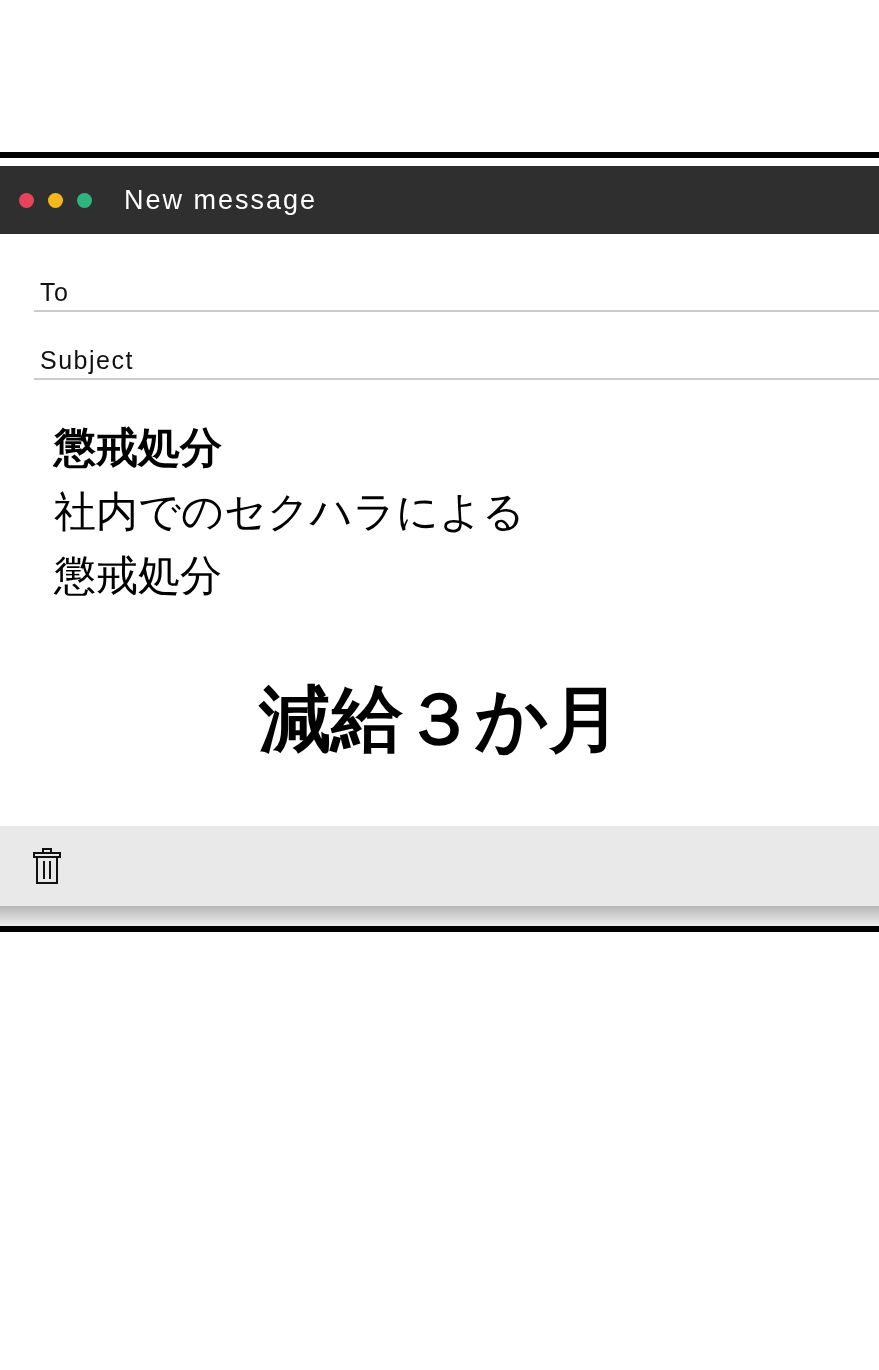 The image size is (879, 1370). I want to click on input-field: To, so click(456, 294).